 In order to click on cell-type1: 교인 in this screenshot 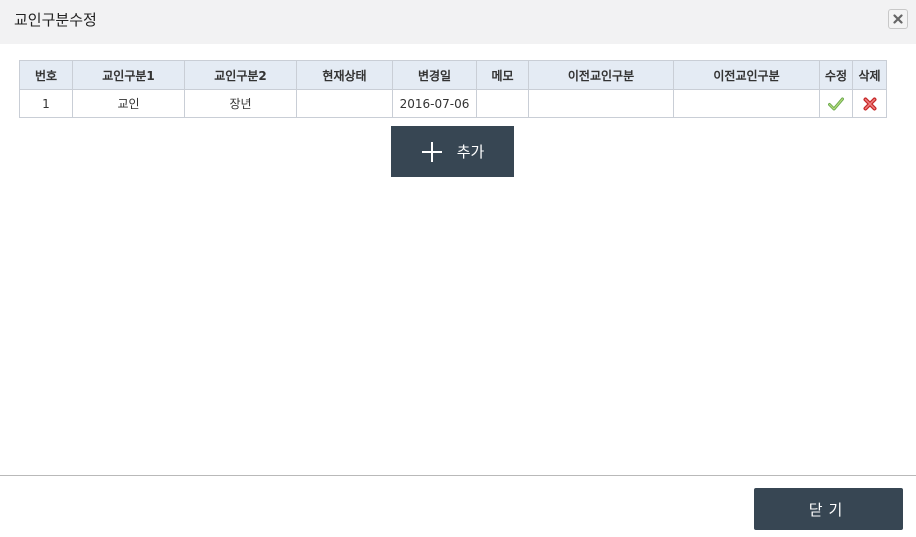, I will do `click(128, 103)`.